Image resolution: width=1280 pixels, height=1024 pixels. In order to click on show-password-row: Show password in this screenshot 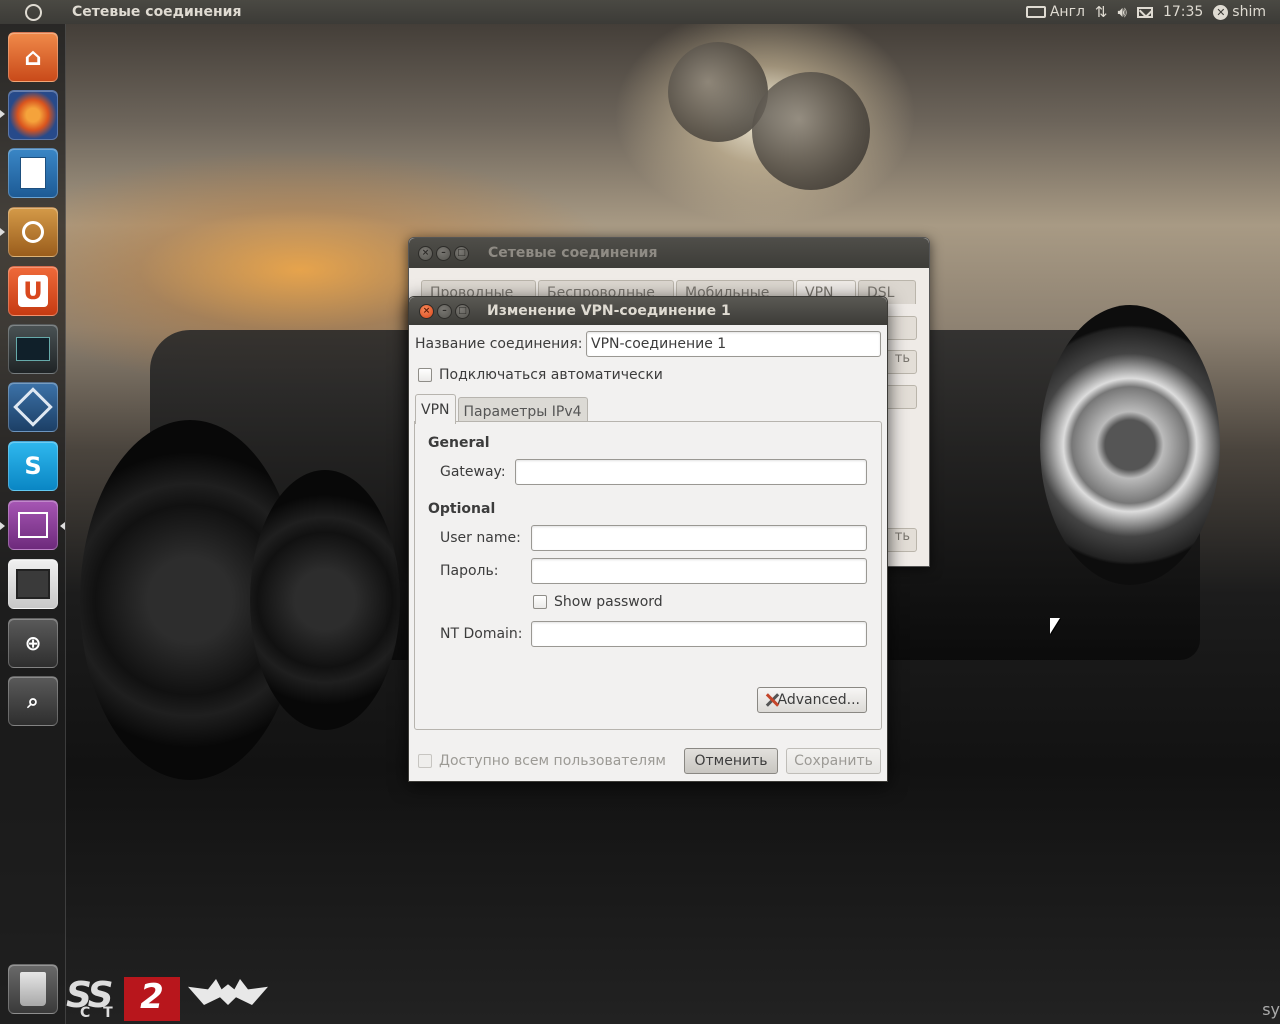, I will do `click(598, 602)`.